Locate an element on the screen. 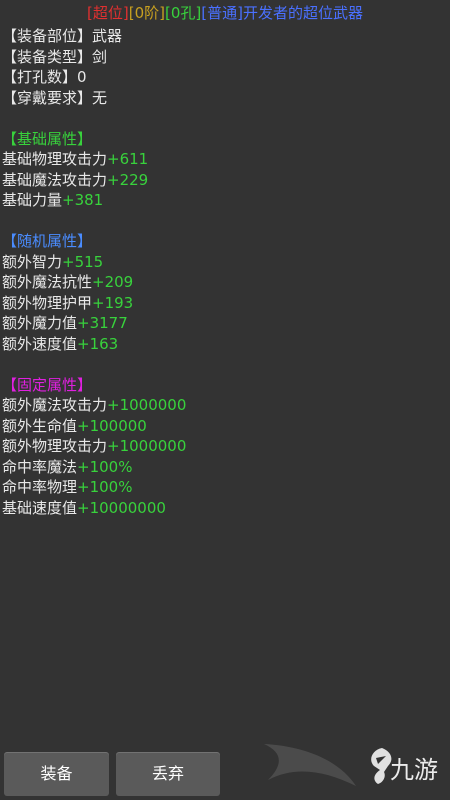 This screenshot has width=450, height=800. stat-value: +209 is located at coordinates (113, 282).